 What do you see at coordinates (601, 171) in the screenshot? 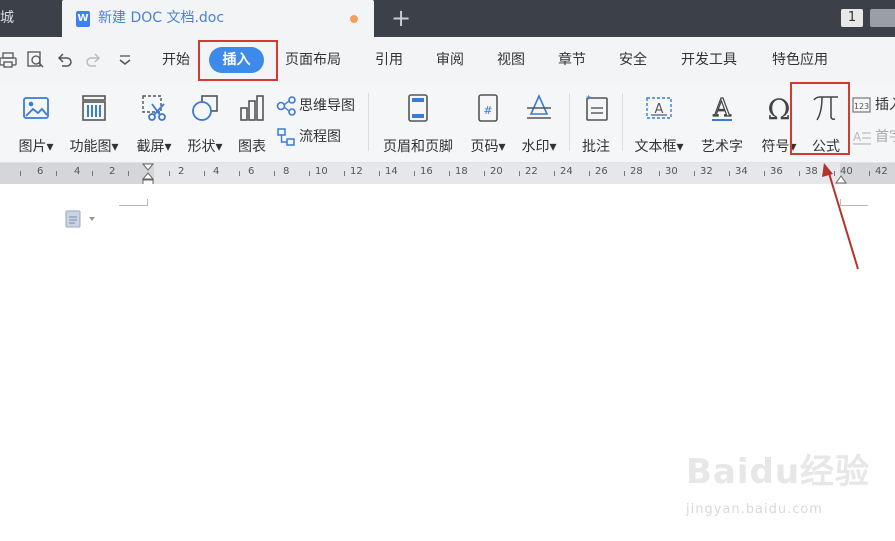
I see `ruler-label: 26` at bounding box center [601, 171].